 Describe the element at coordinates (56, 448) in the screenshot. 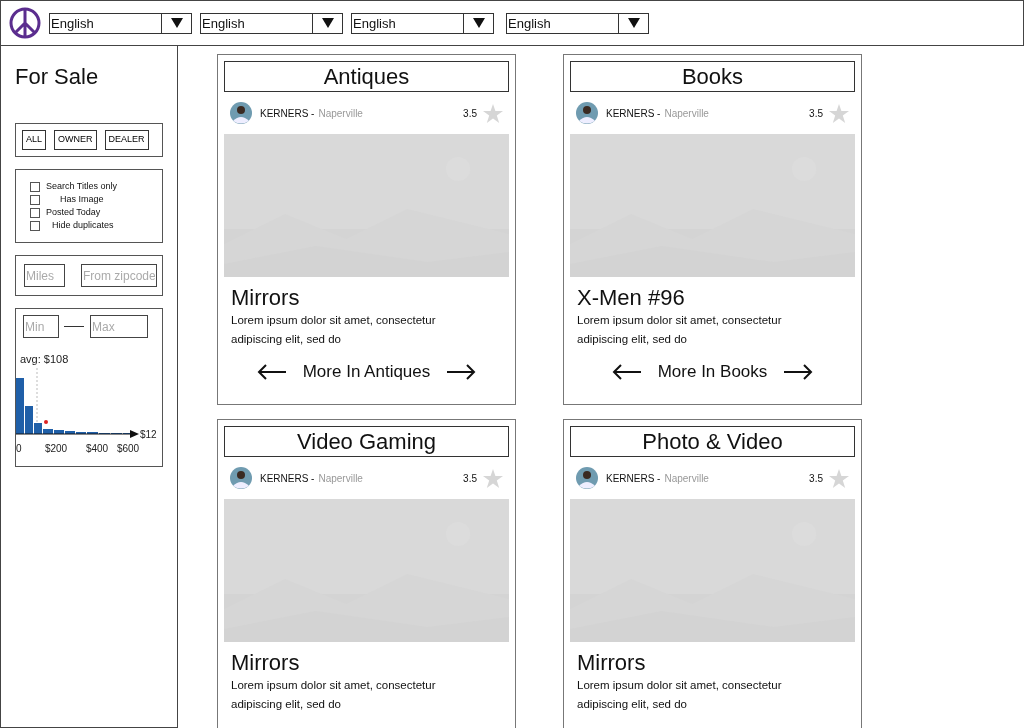

I see `axis-tick-label: $200` at that location.